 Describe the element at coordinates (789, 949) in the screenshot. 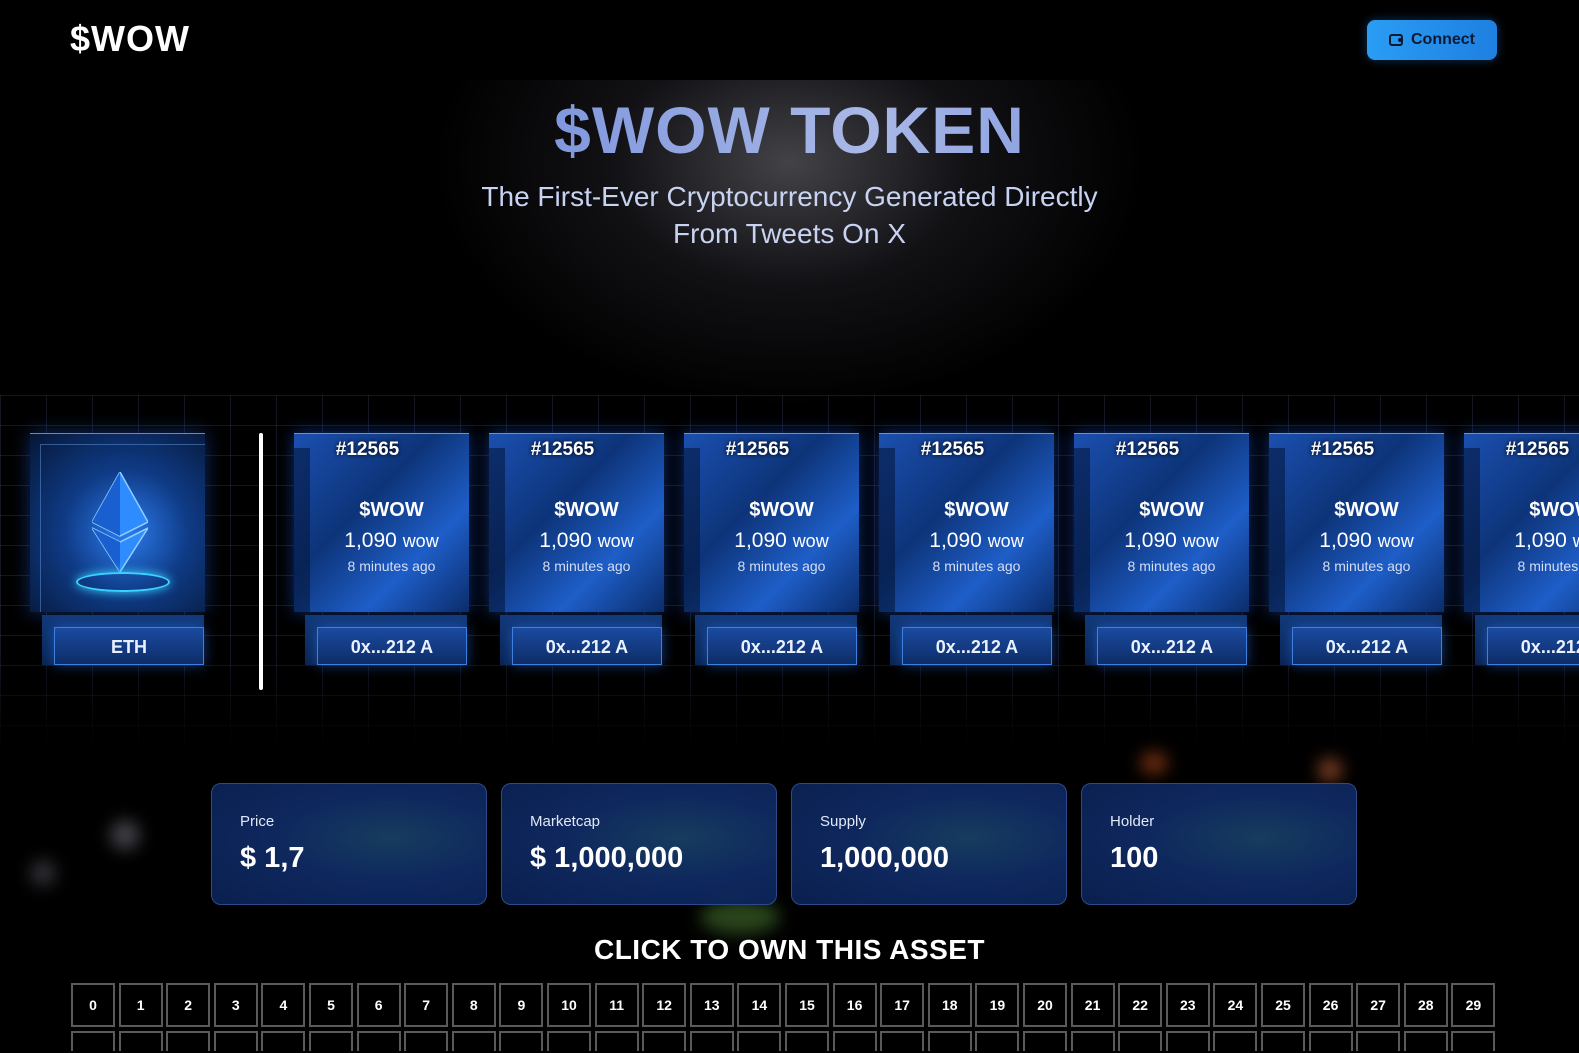

I see `cta-heading: CLICK TO OWN THIS ASSET` at that location.